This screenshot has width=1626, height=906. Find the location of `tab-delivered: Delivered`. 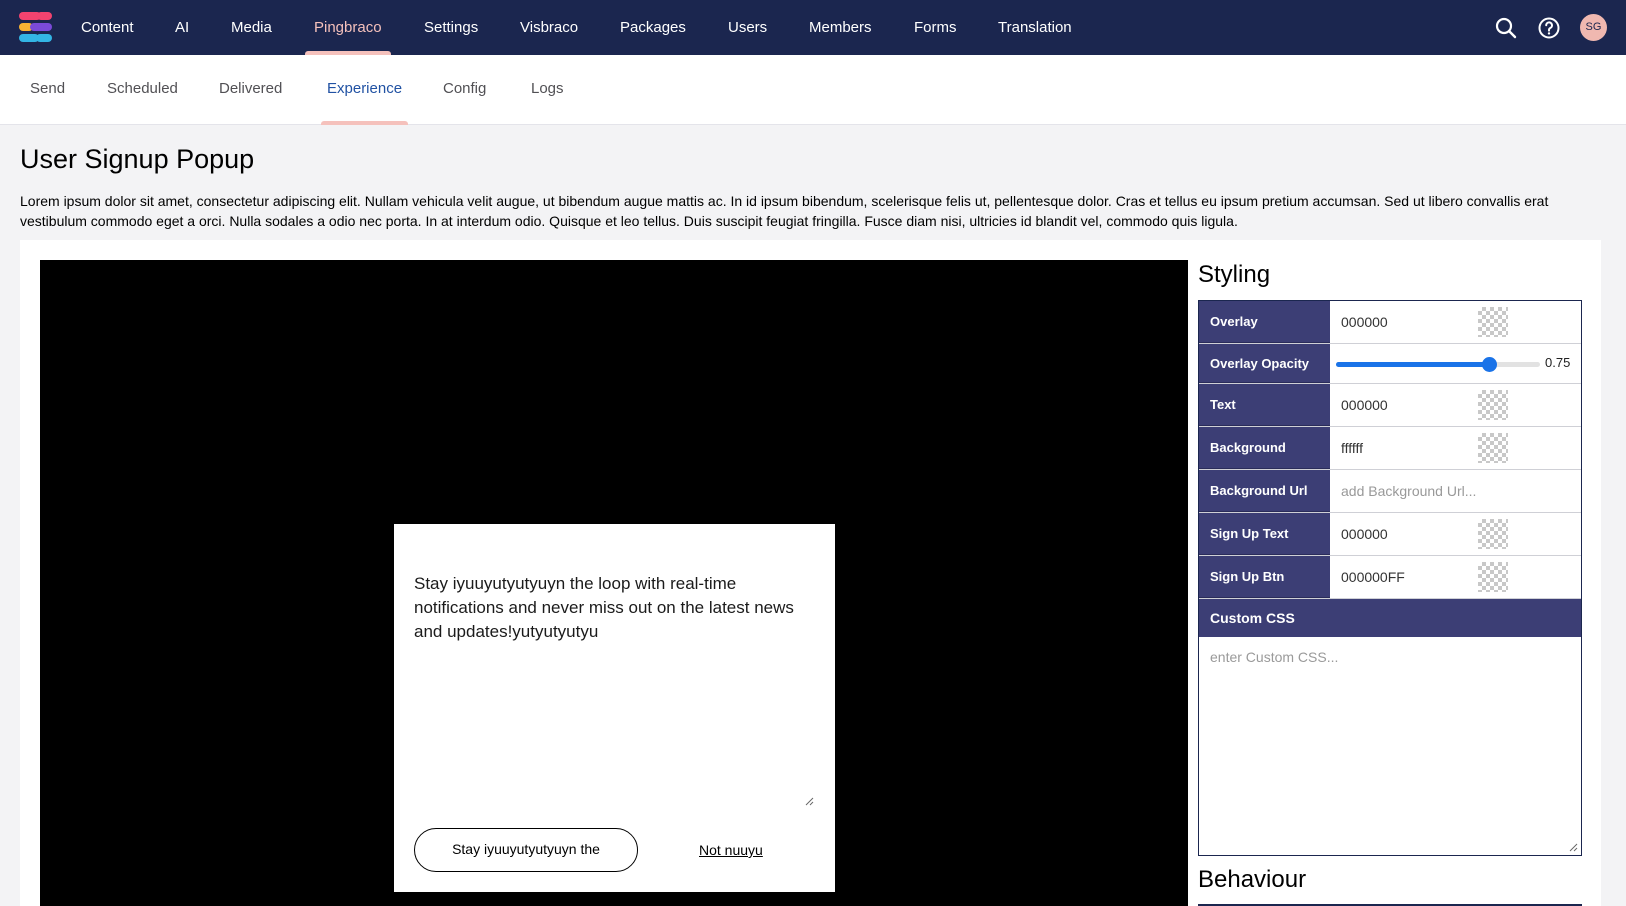

tab-delivered: Delivered is located at coordinates (250, 90).